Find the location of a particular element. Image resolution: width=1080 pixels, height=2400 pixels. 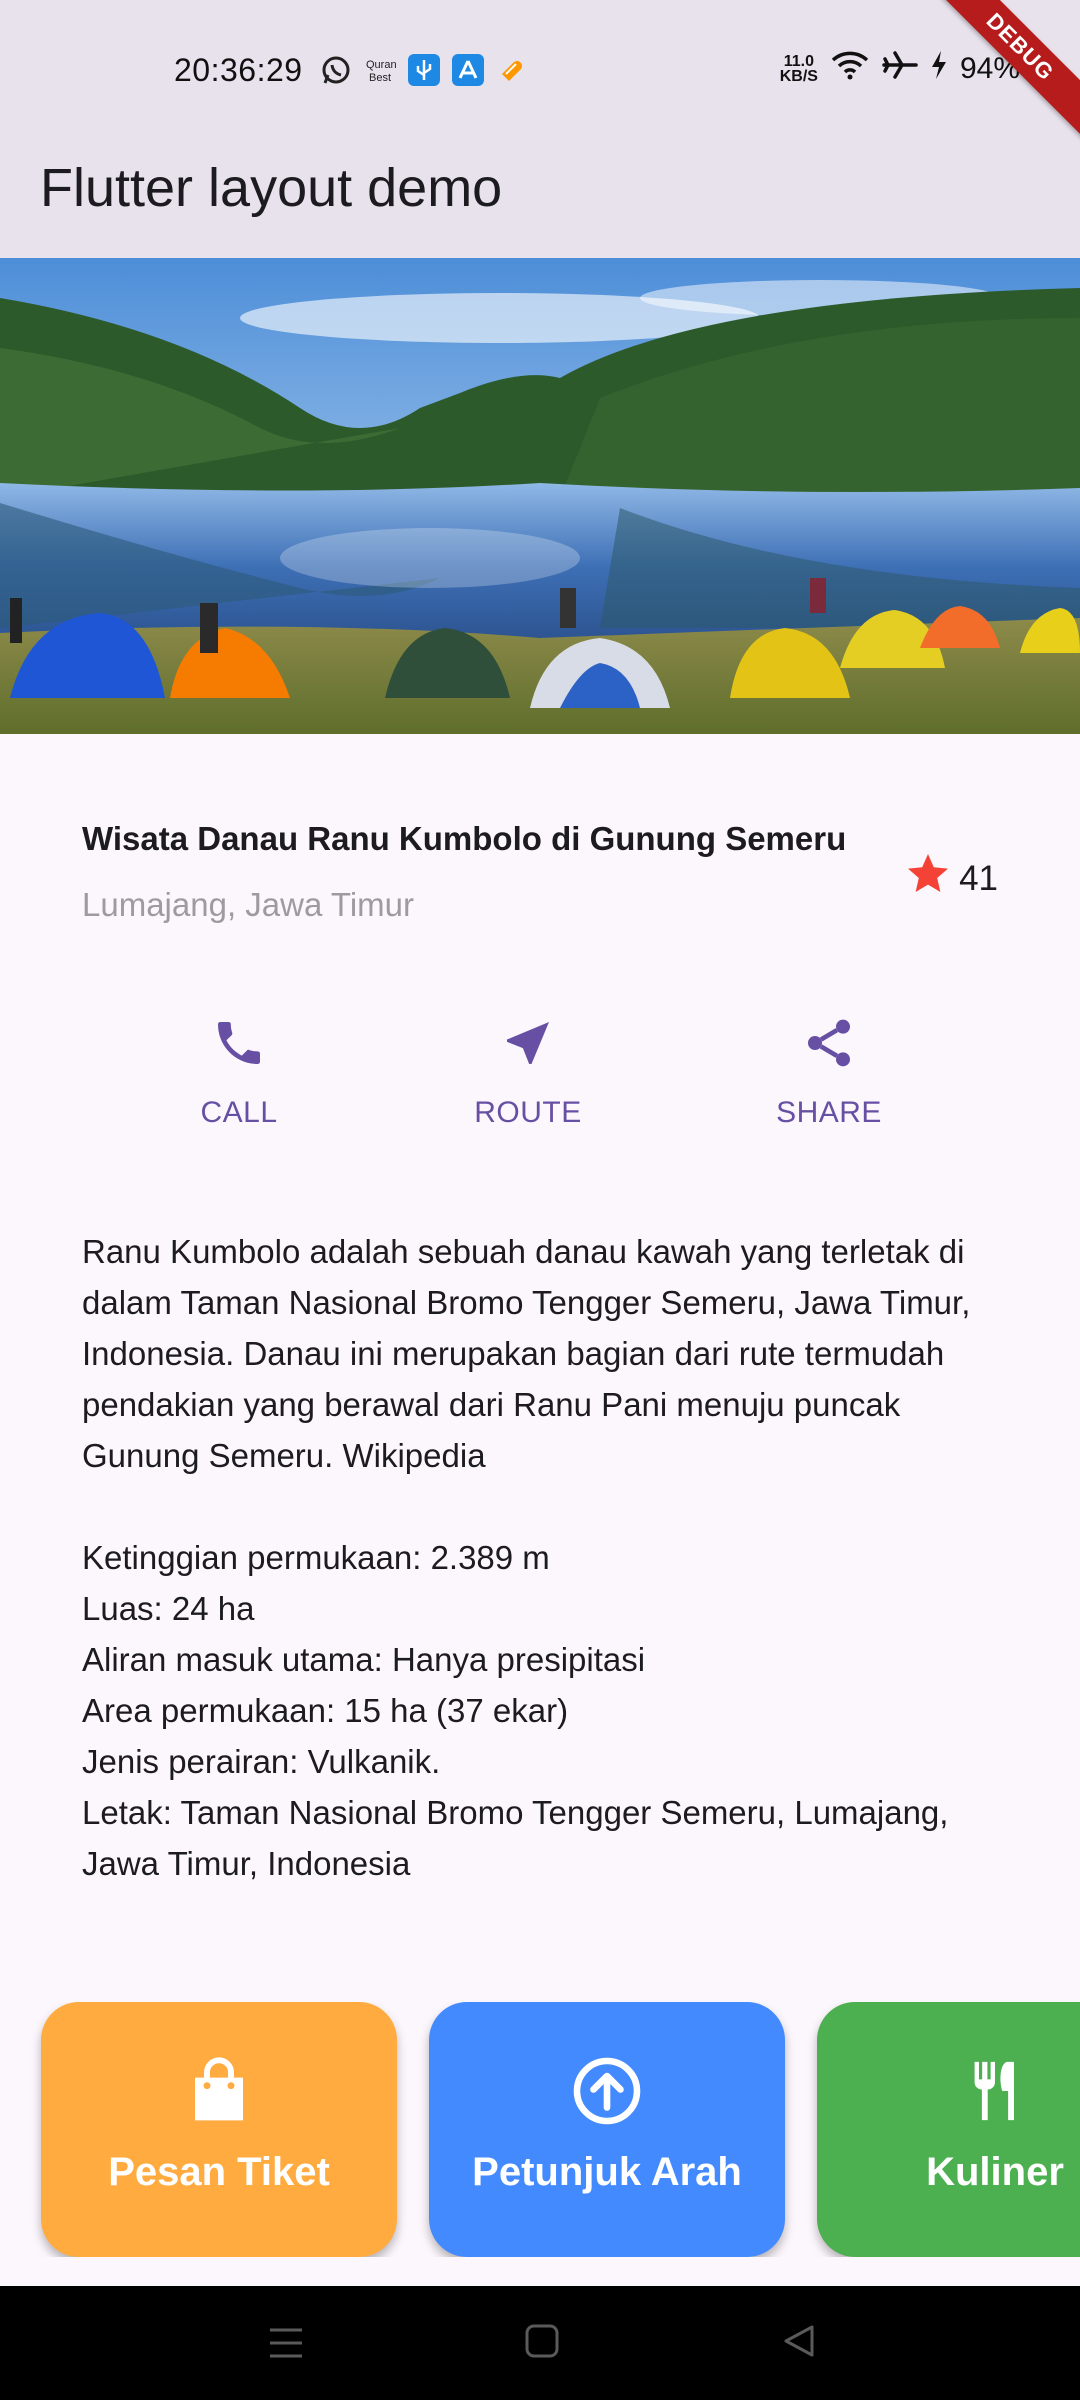

phone-icon is located at coordinates (239, 1045).